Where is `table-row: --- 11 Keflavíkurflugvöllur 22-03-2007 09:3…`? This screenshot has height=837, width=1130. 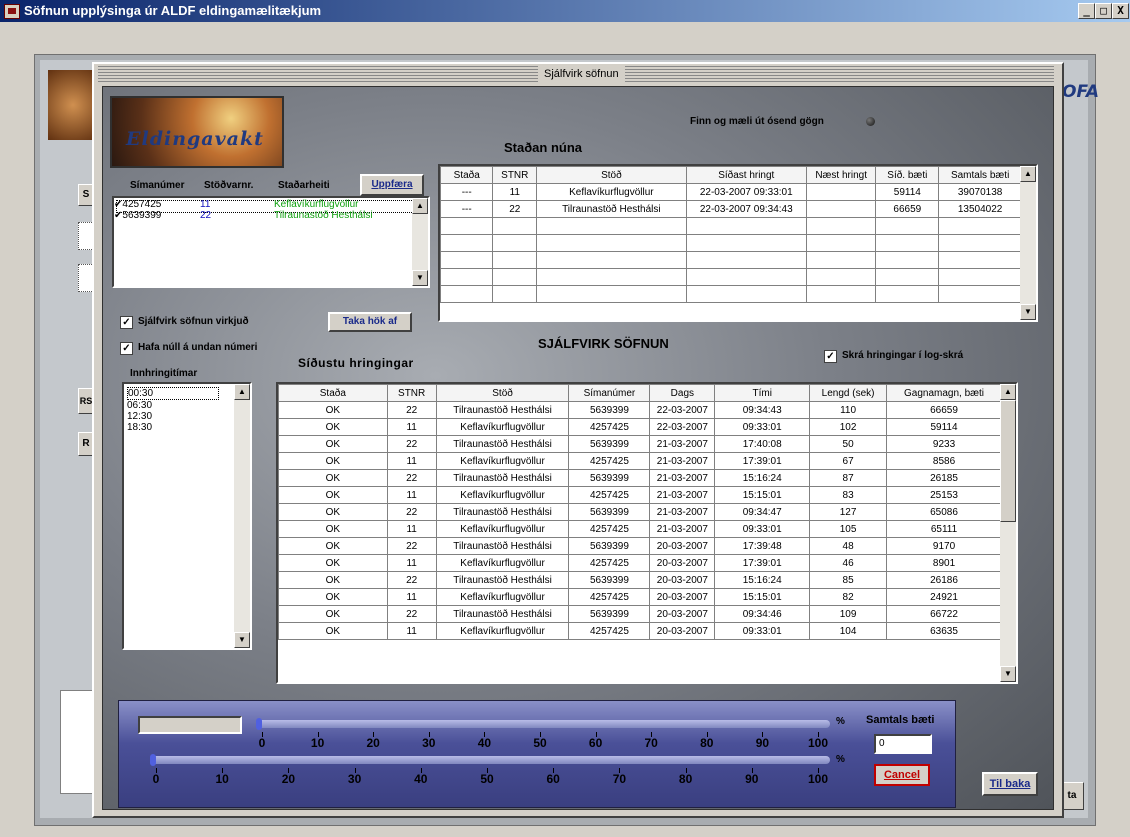
table-row: --- 11 Keflavíkurflugvöllur 22-03-2007 09:3… is located at coordinates (731, 192).